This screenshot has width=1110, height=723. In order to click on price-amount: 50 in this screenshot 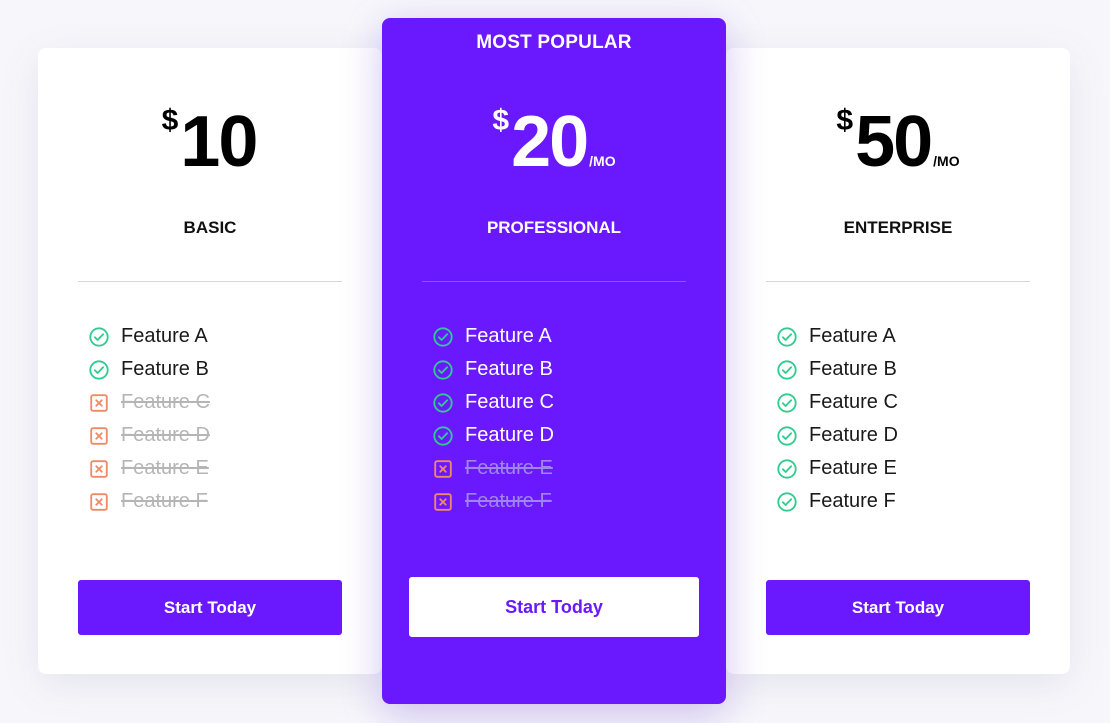, I will do `click(894, 142)`.